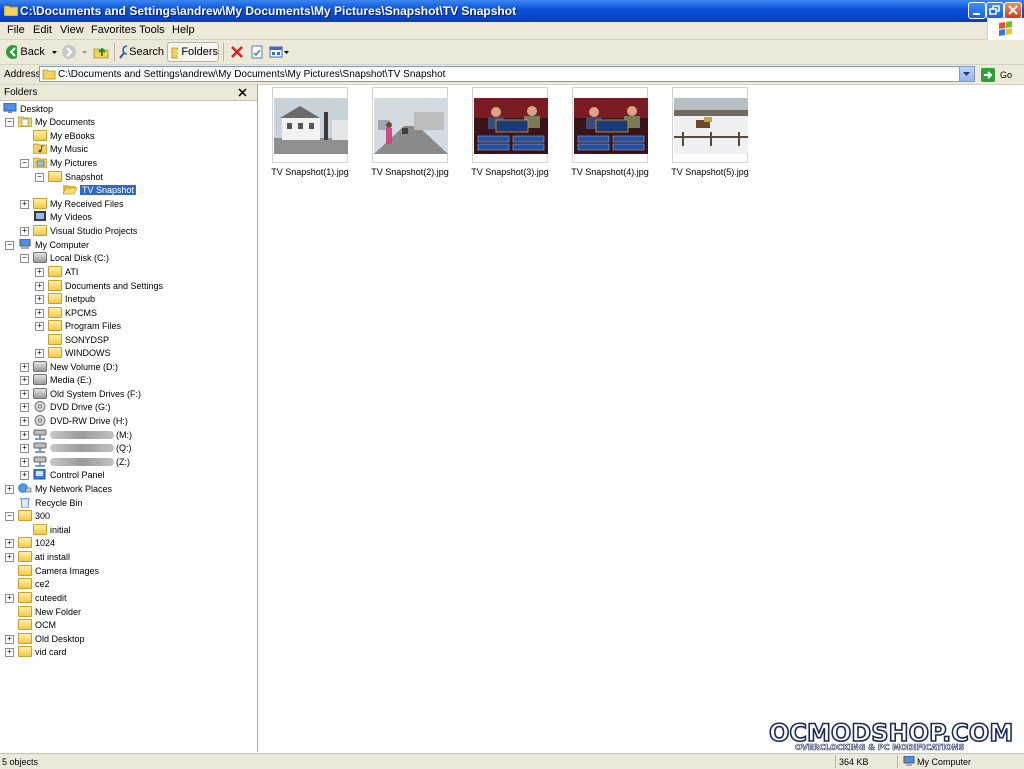  What do you see at coordinates (966, 74) in the screenshot?
I see `address-dropdown-button` at bounding box center [966, 74].